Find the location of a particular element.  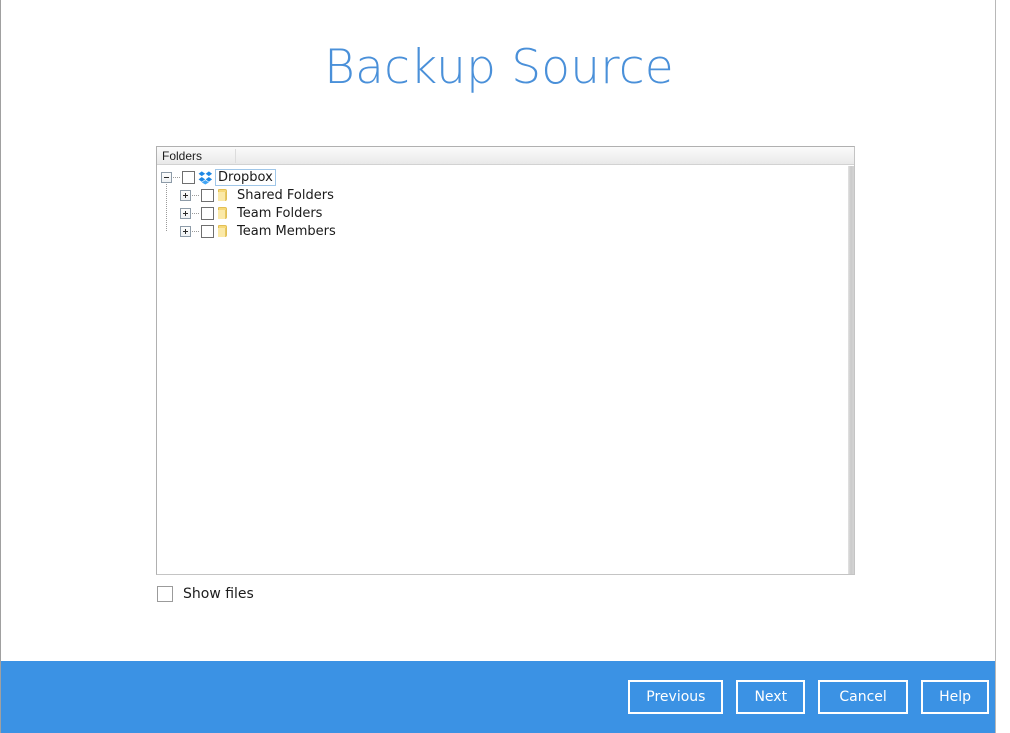

collapse-minus-icon is located at coordinates (166, 177).